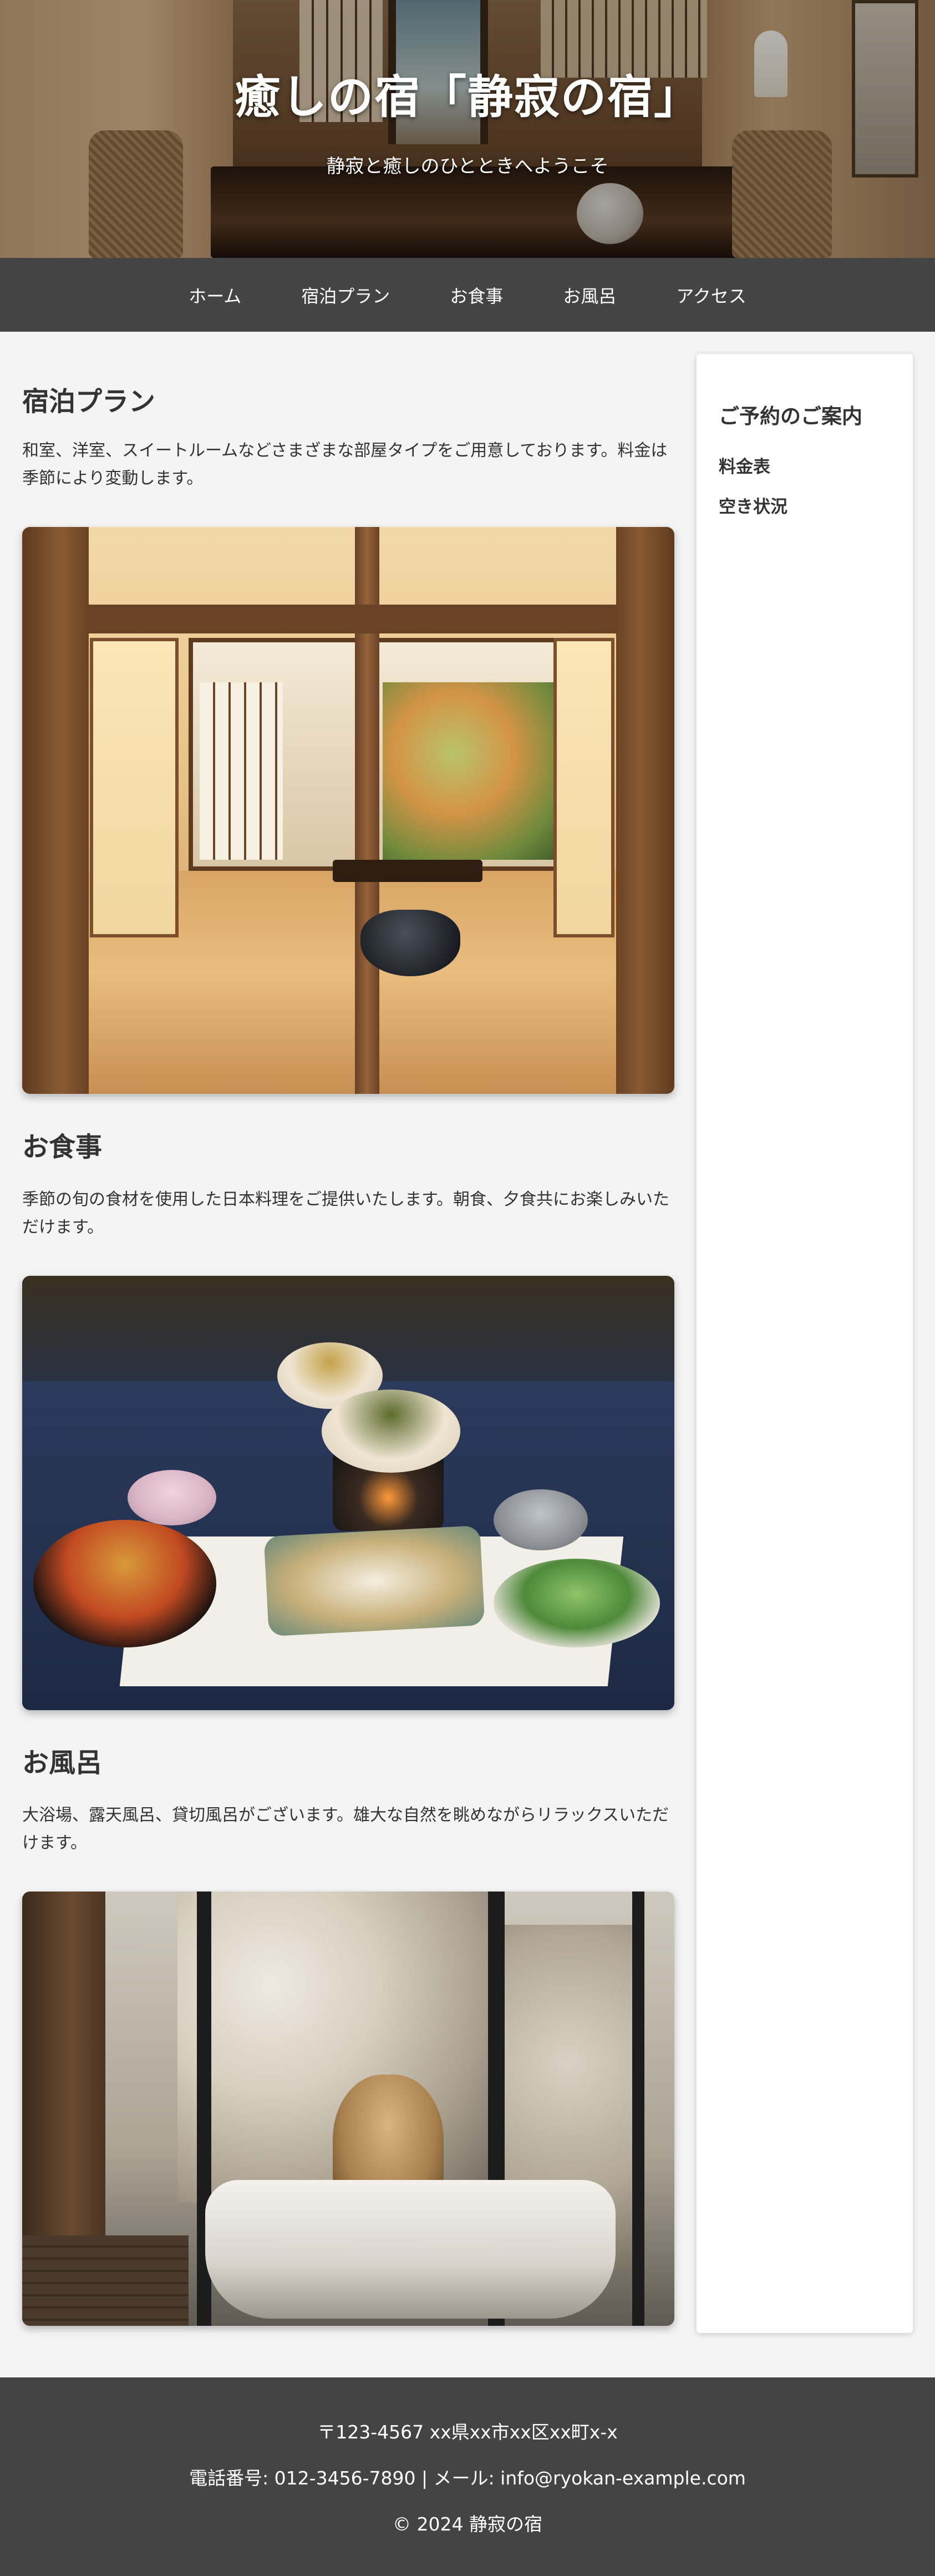  I want to click on nav-plans: 宿泊プラン, so click(345, 295).